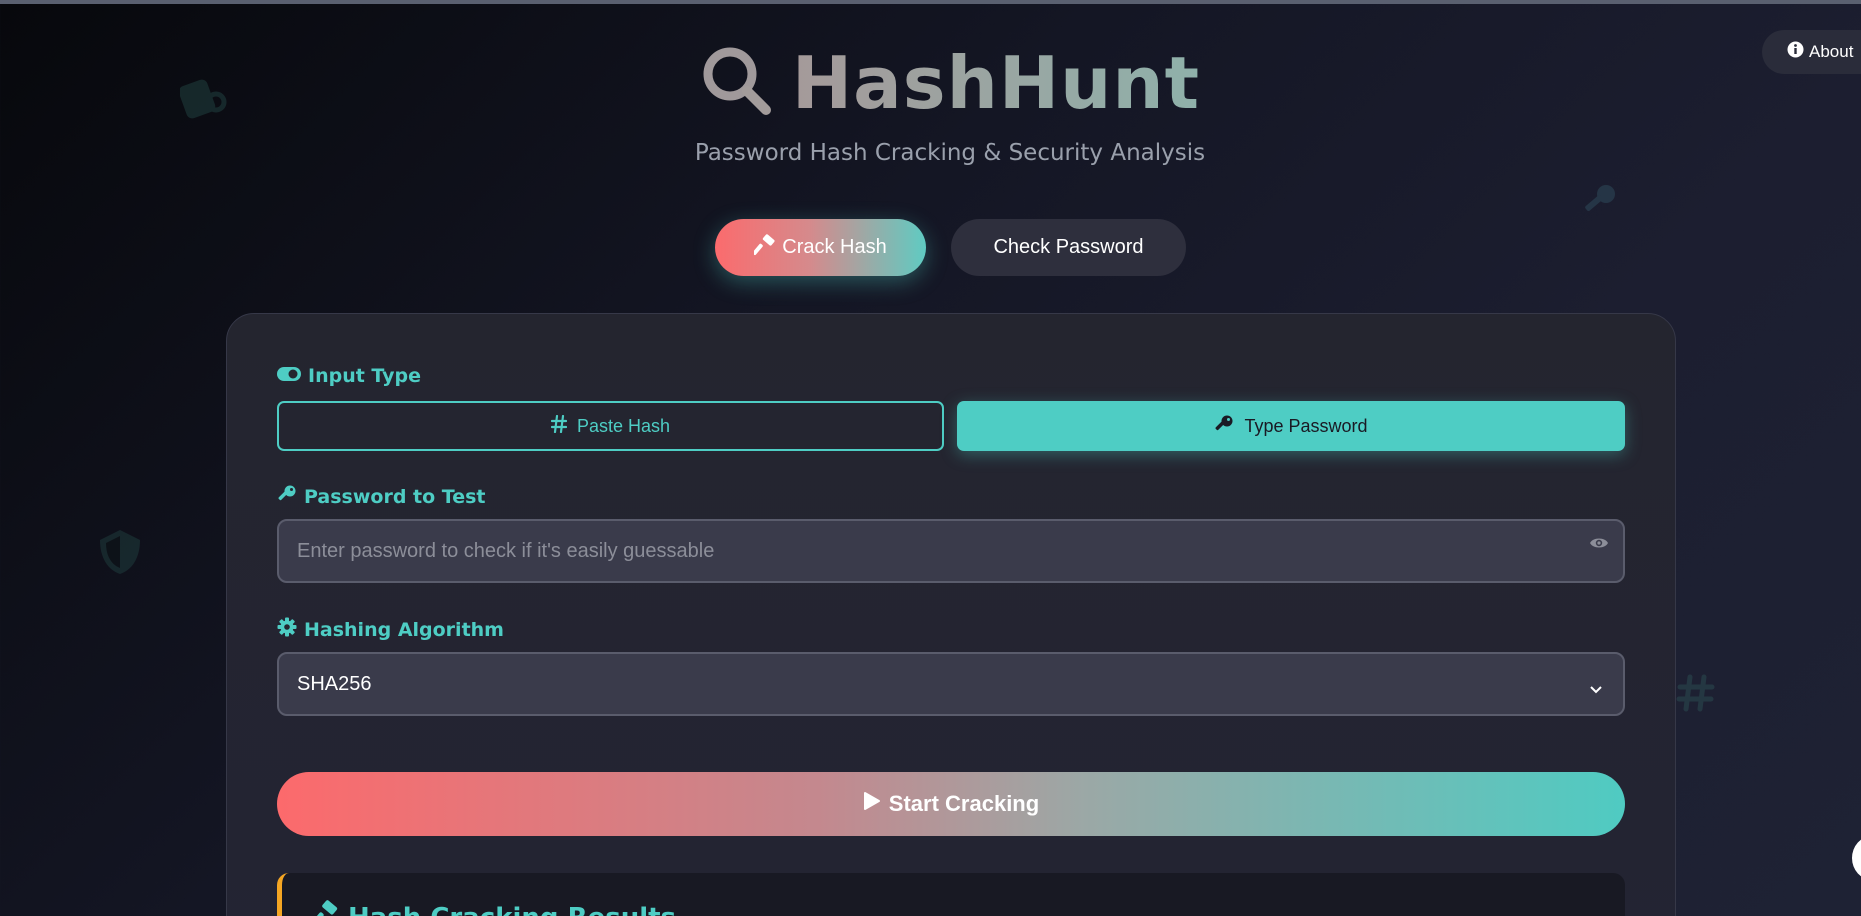  I want to click on tab-crack-hash: Crack Hash, so click(820, 247).